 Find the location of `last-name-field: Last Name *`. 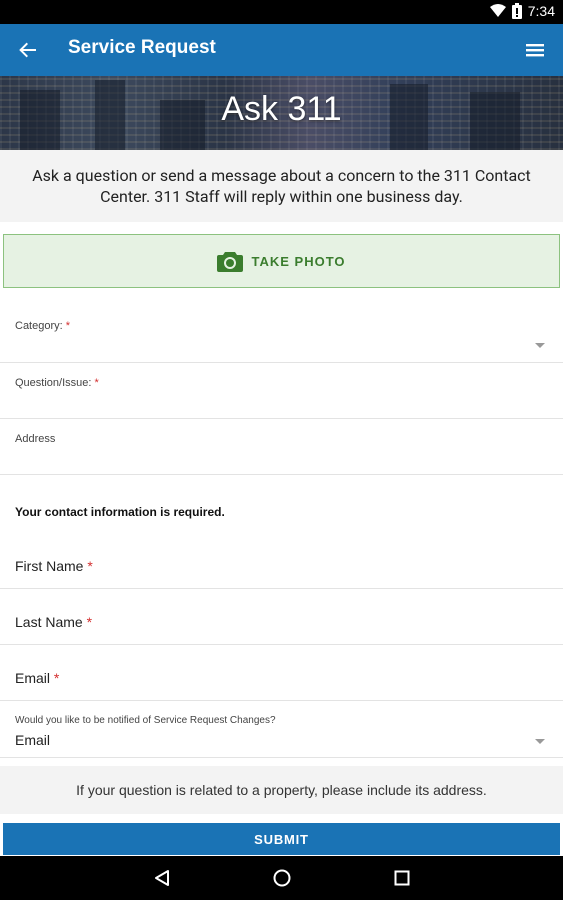

last-name-field: Last Name * is located at coordinates (281, 617).